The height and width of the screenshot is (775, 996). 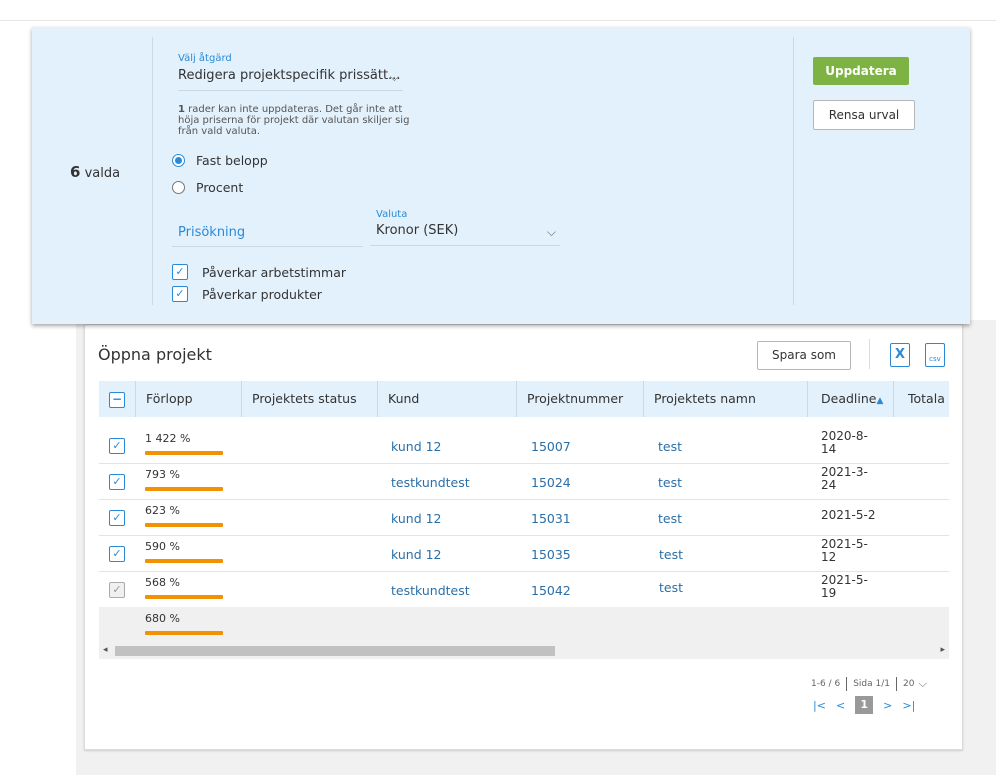 I want to click on panel-divider-left, so click(x=152, y=171).